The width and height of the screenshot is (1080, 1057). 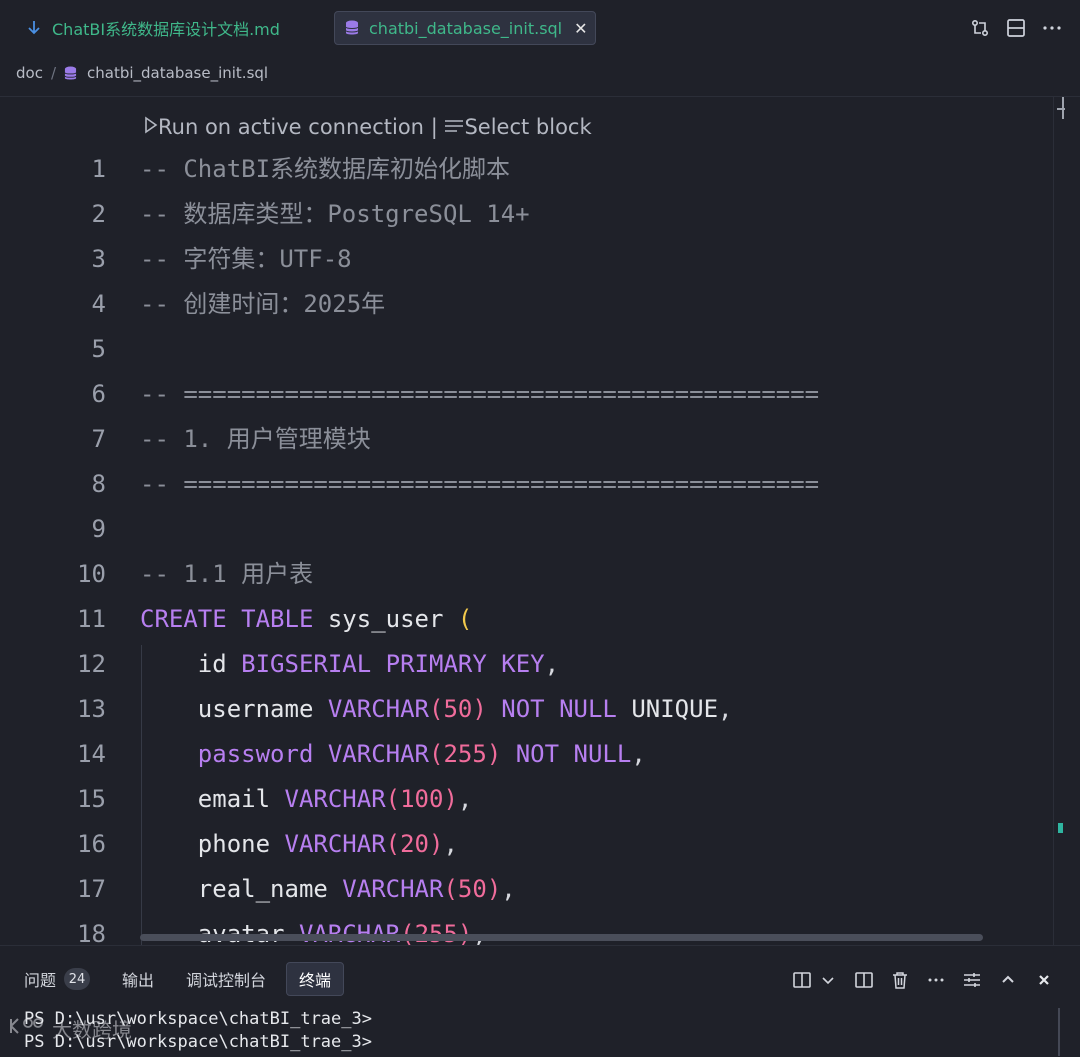 I want to click on tab-label: 问题, so click(x=40, y=980).